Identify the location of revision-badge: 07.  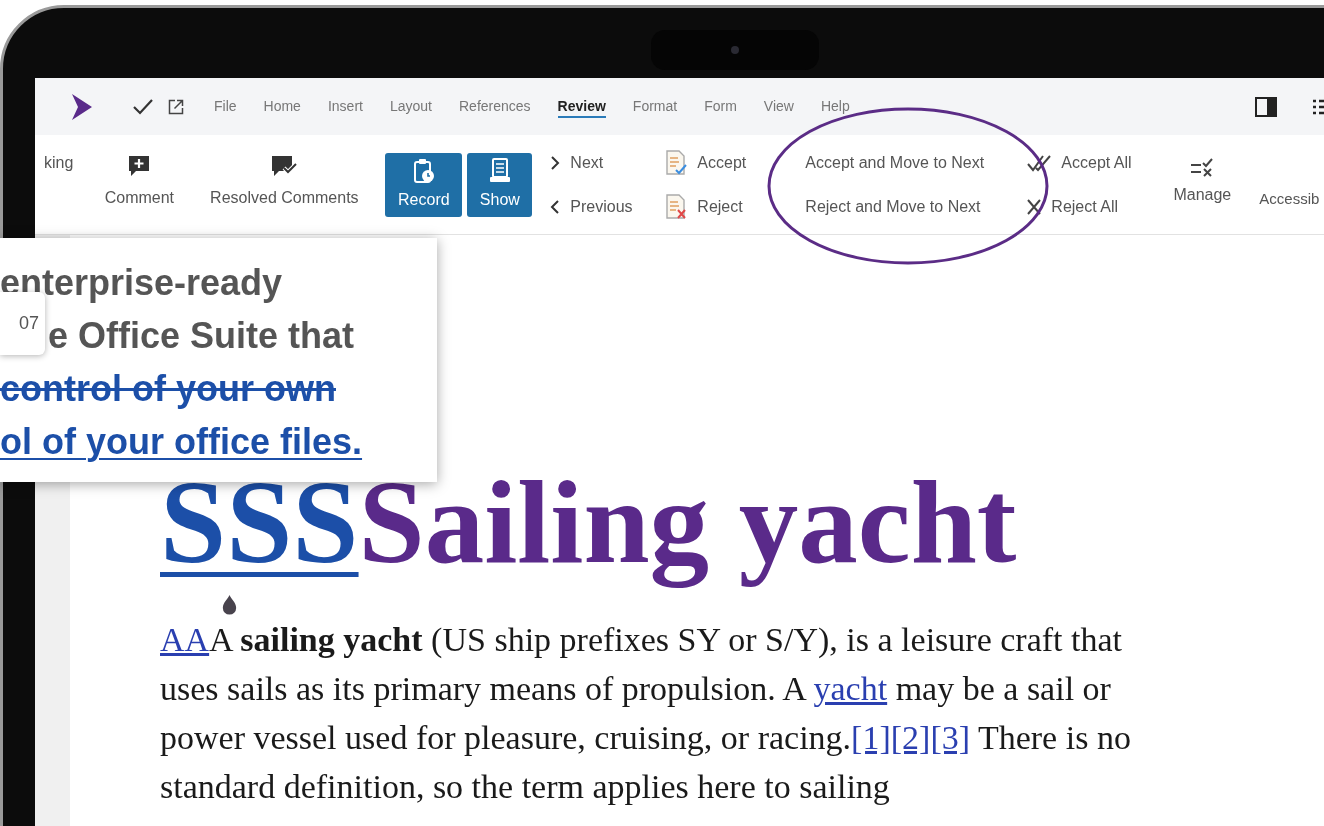
(22, 323).